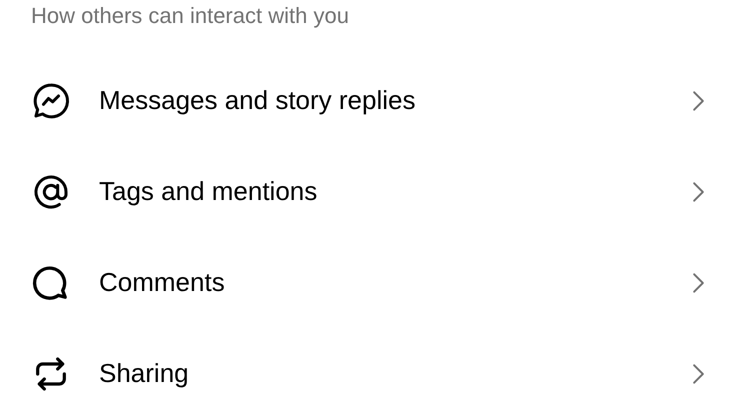 The image size is (739, 416). What do you see at coordinates (257, 100) in the screenshot?
I see `item-label: Messages and story replies` at bounding box center [257, 100].